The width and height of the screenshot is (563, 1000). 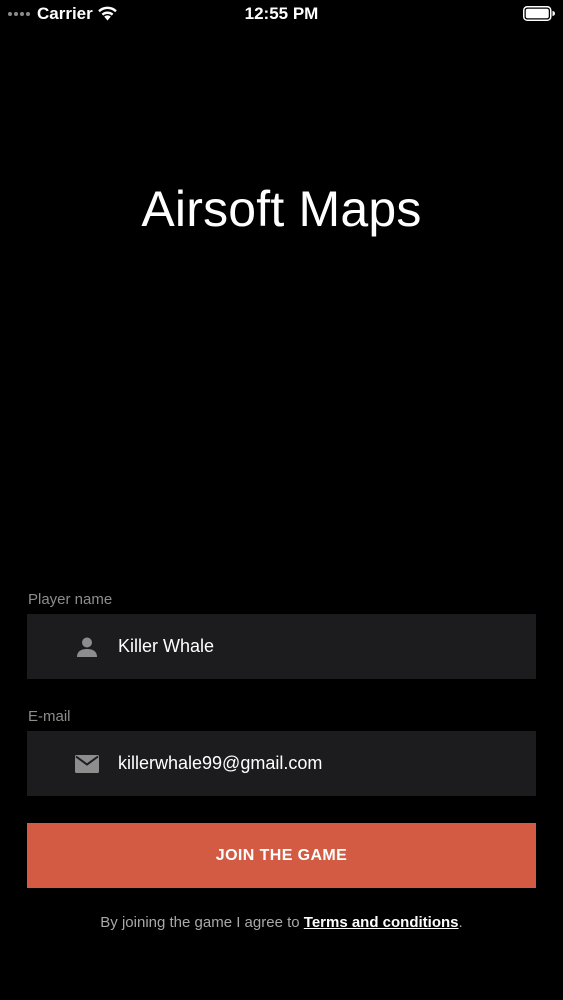 I want to click on terms-prefix: By joining the game I agree to, so click(x=202, y=922).